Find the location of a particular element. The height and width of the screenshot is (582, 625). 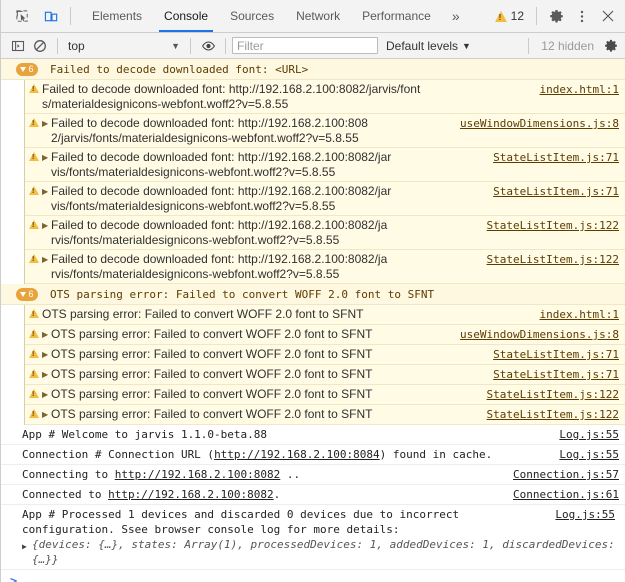

tab-sources: Sources is located at coordinates (252, 16).